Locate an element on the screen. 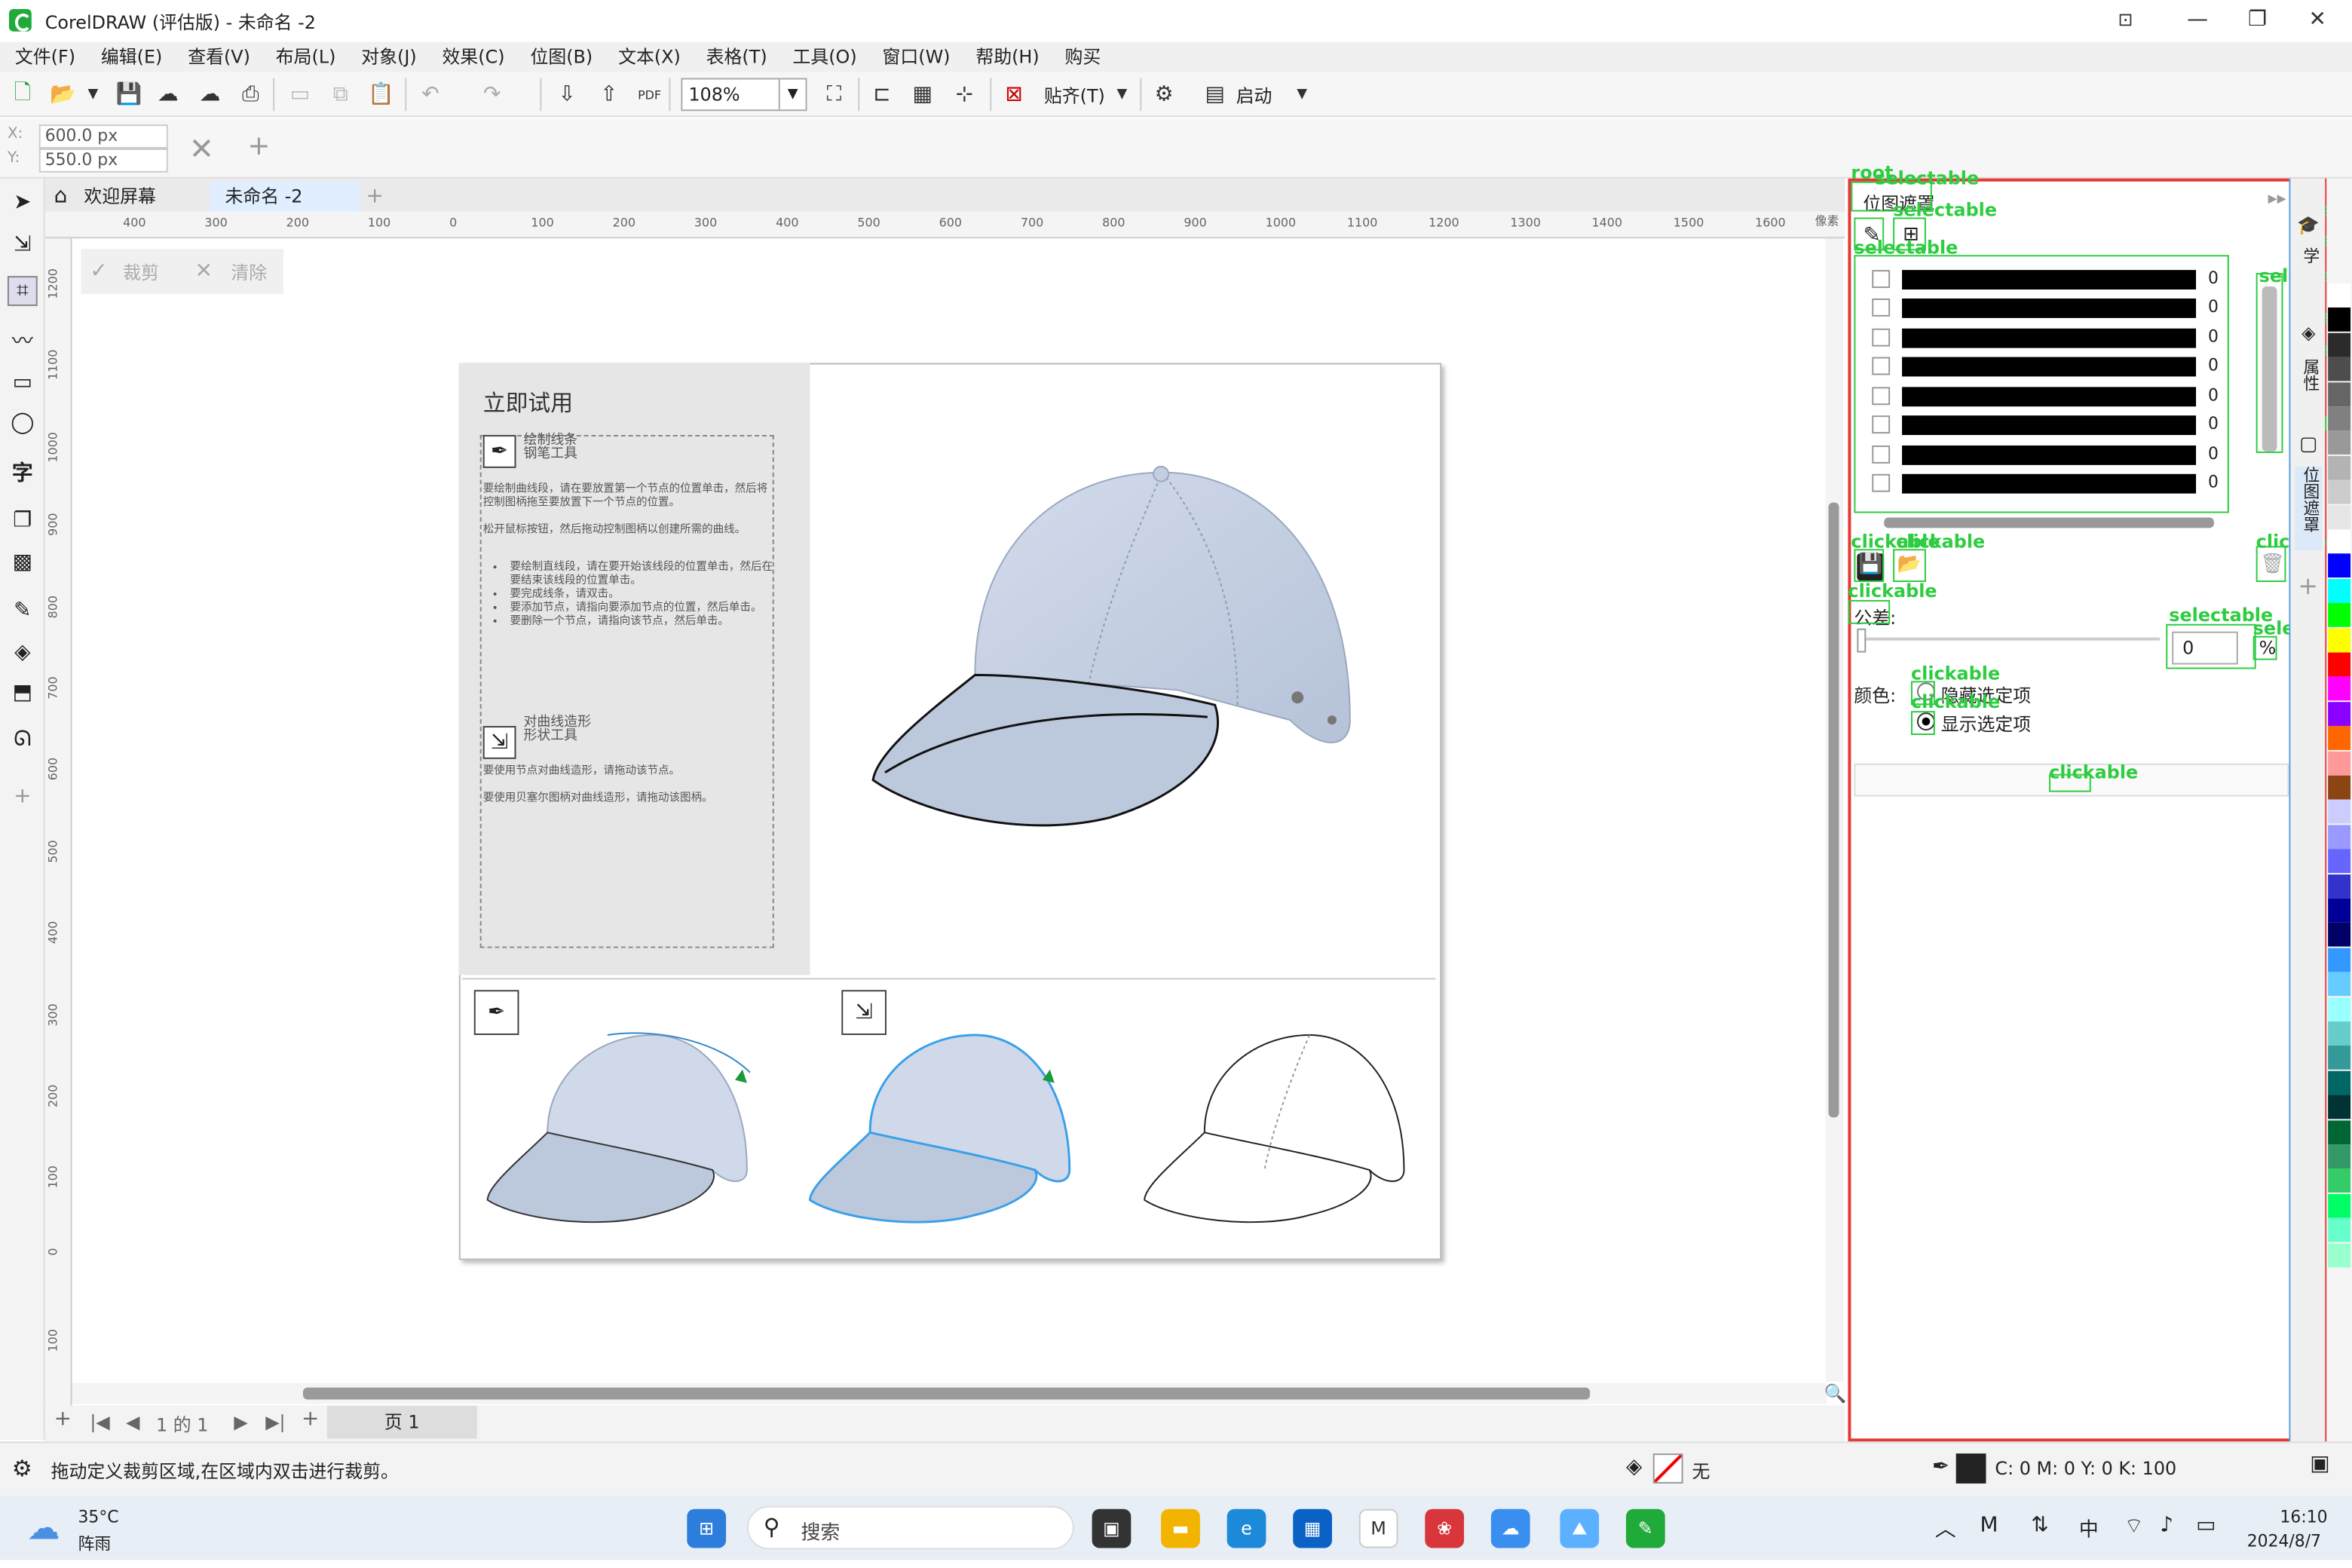 The image size is (2352, 1568). maximize-button: ❐ is located at coordinates (2257, 19).